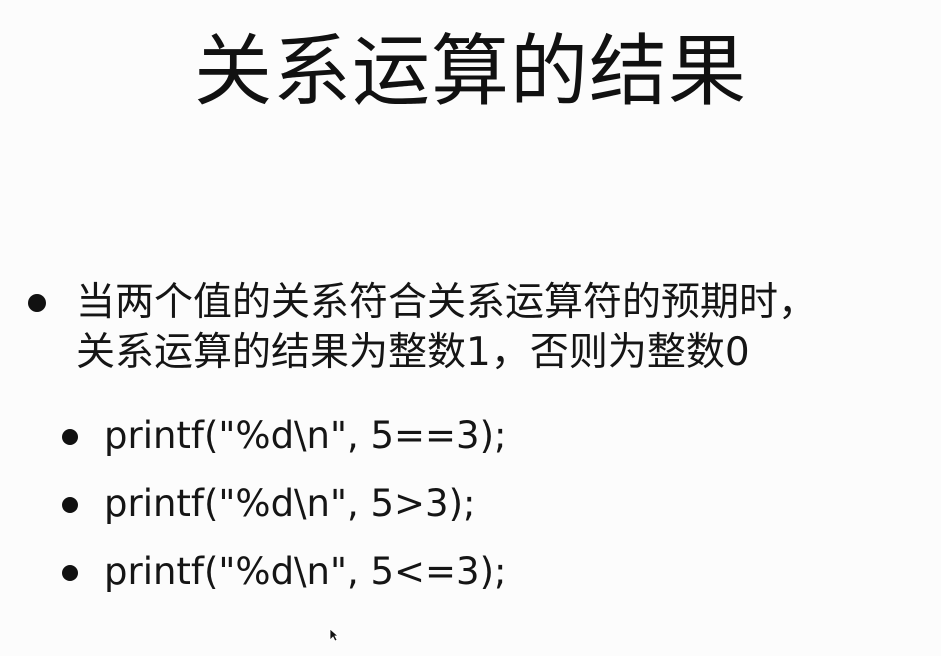 The width and height of the screenshot is (941, 656). I want to click on main-bullet-line-2: 关系运算的结果为整数1，否则为整数0, so click(413, 352).